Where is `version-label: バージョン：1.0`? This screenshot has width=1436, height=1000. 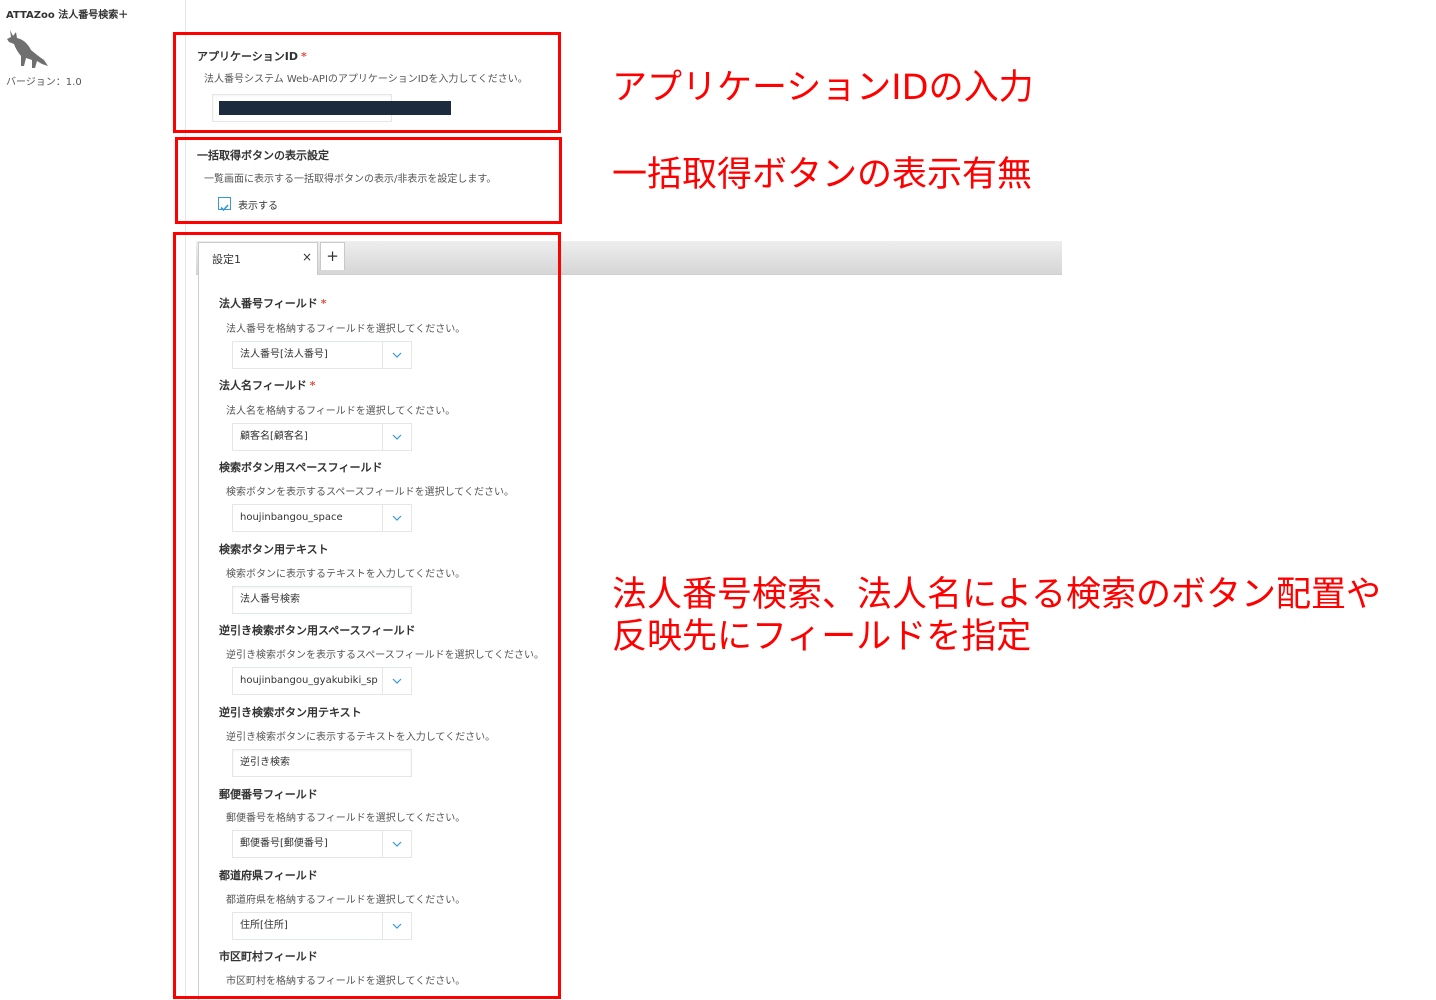
version-label: バージョン：1.0 is located at coordinates (44, 82).